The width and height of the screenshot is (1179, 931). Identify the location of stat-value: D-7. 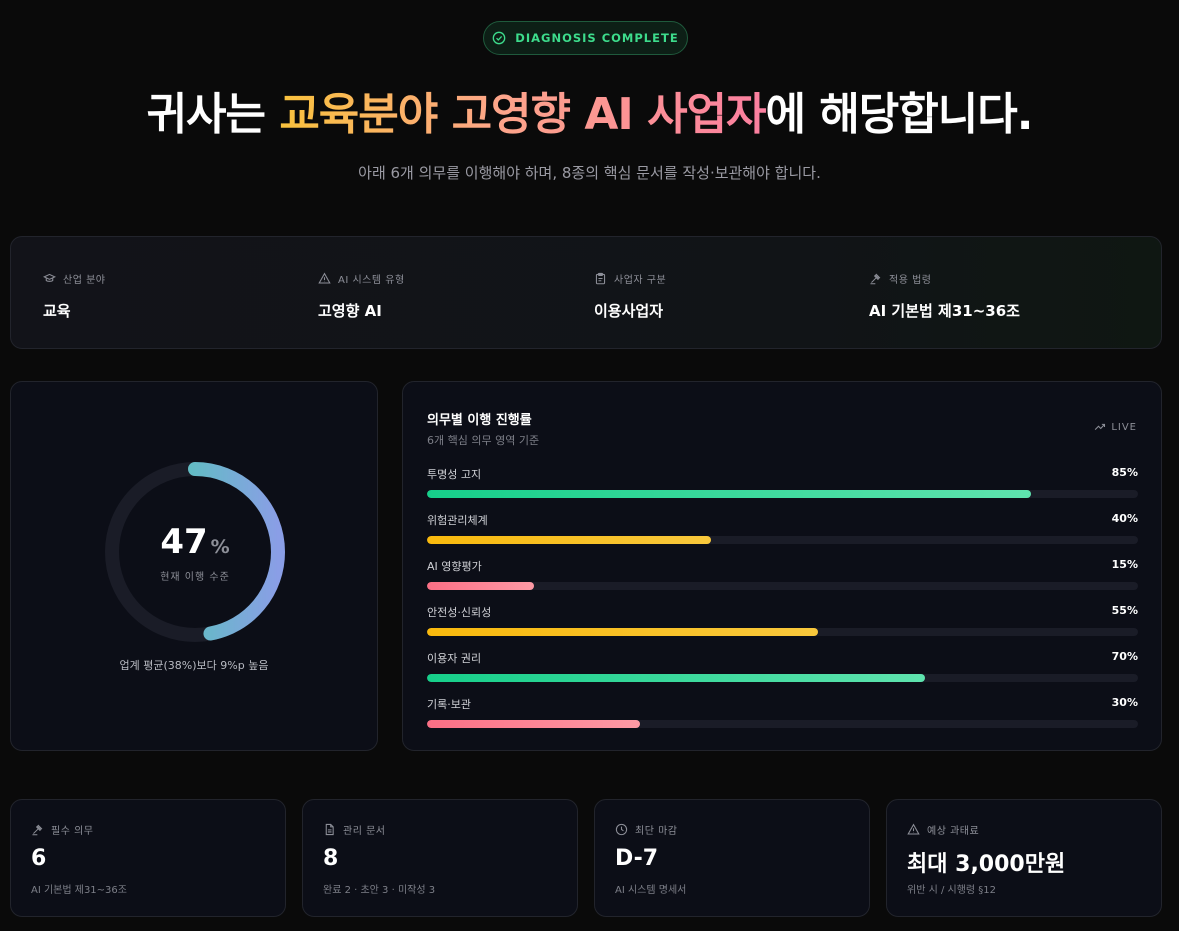
(637, 858).